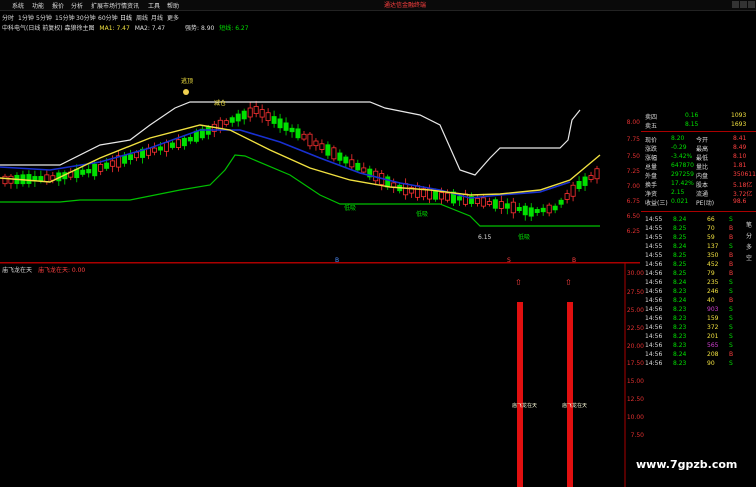  What do you see at coordinates (58, 5) in the screenshot?
I see `menu-item-quote: 报价` at bounding box center [58, 5].